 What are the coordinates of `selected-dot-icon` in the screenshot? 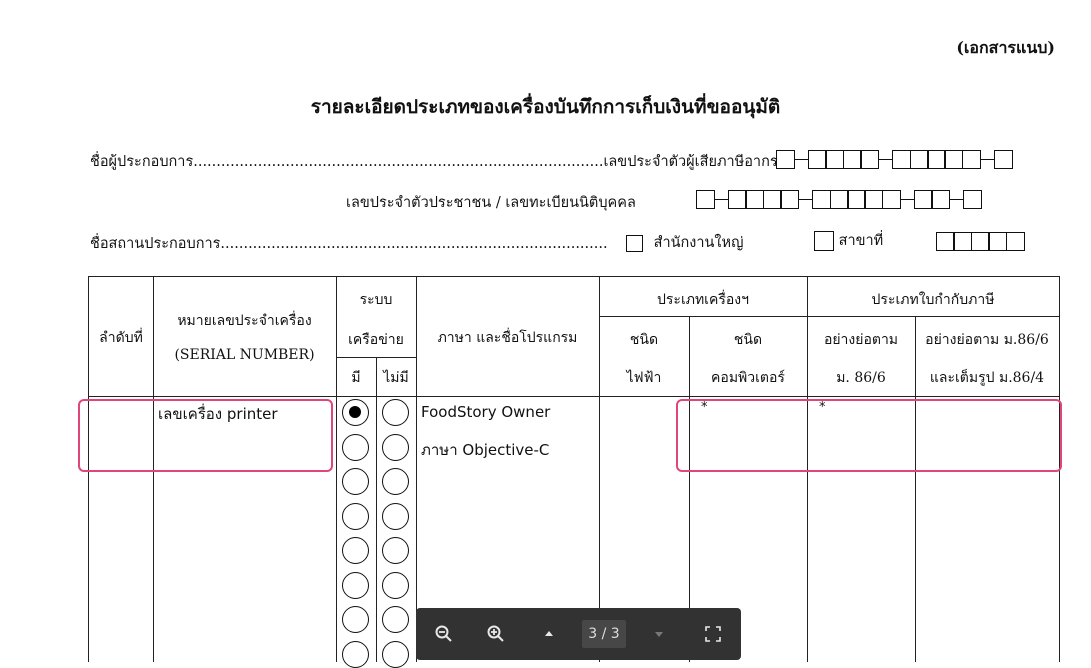 It's located at (355, 412).